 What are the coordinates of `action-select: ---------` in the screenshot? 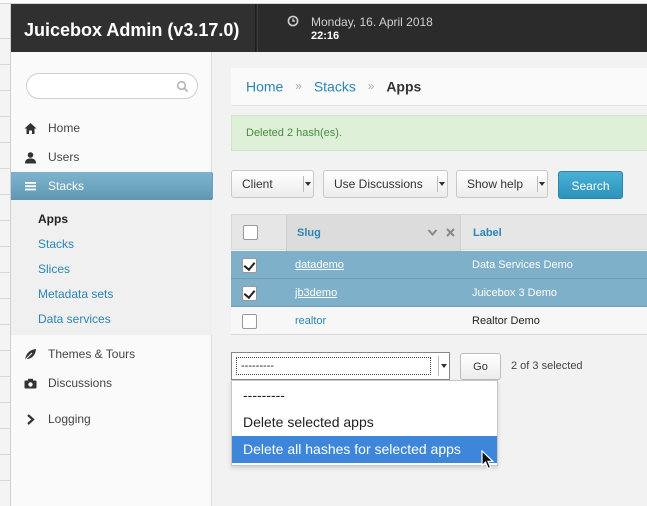 It's located at (340, 366).